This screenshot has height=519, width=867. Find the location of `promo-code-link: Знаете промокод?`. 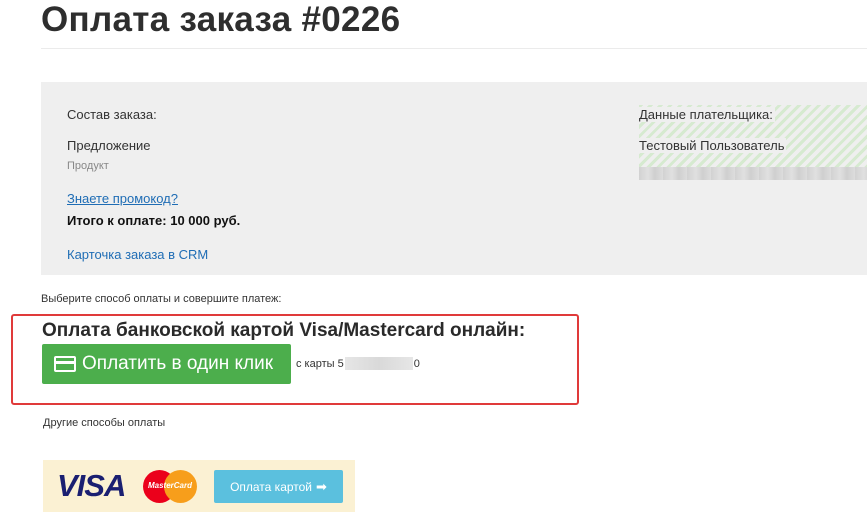

promo-code-link: Знаете промокод? is located at coordinates (122, 198).